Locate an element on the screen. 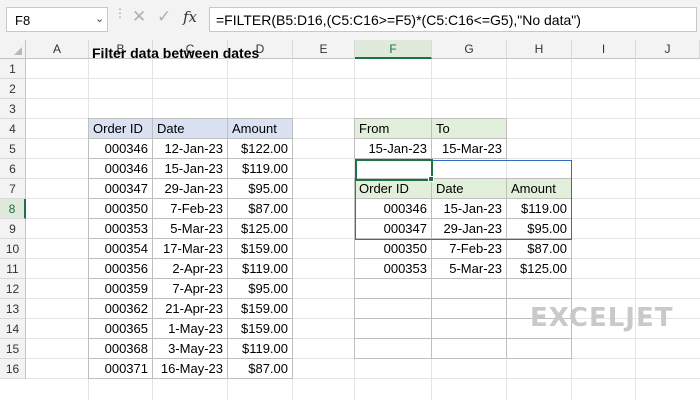 This screenshot has height=400, width=700. criteria-value-cell: 15-Jan-23 is located at coordinates (393, 149).